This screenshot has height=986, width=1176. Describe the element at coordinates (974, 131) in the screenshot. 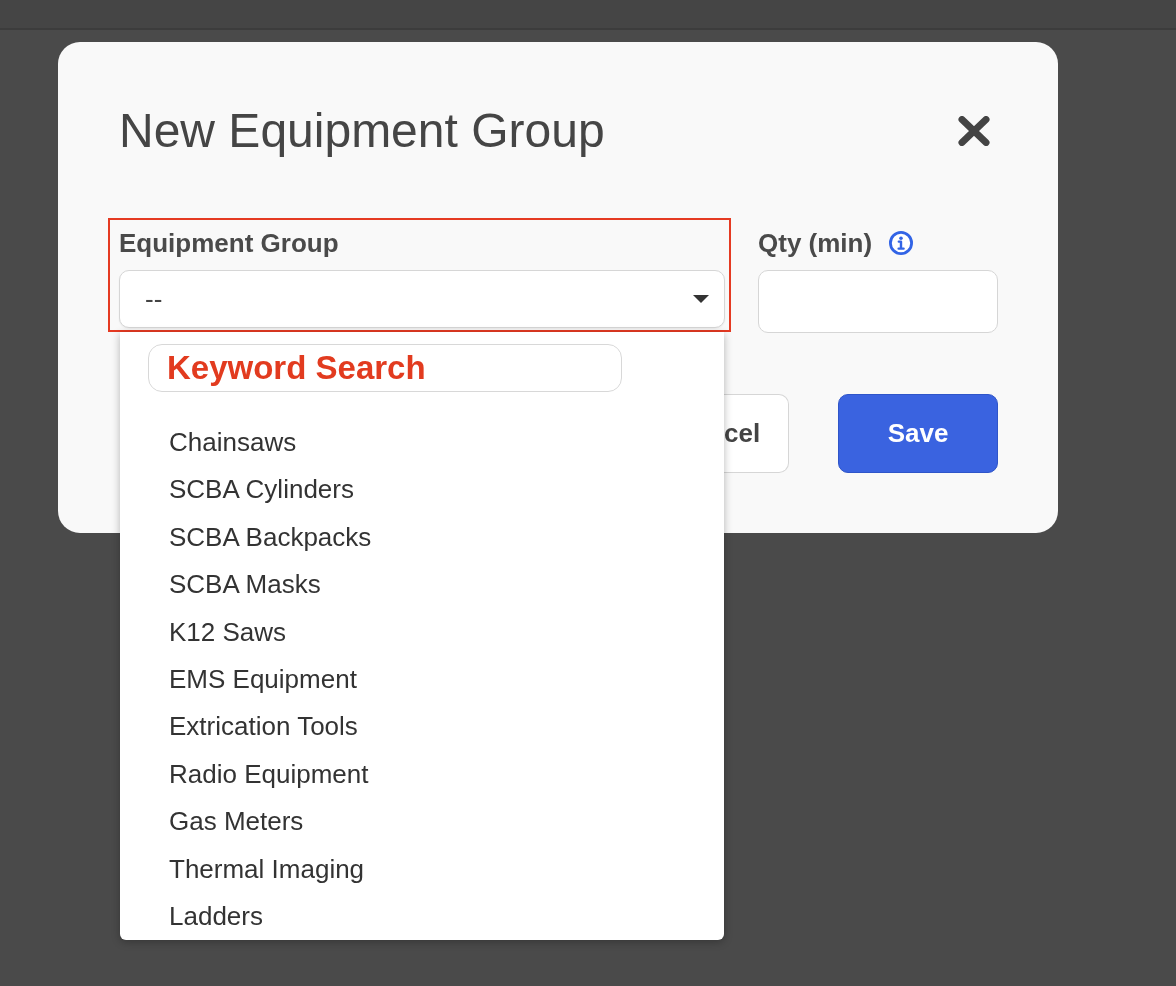

I see `close-icon` at that location.